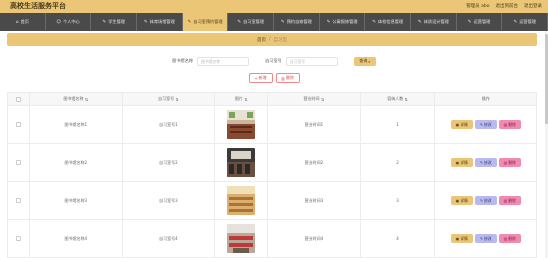  I want to click on col-header-hours: 营业时间 ⇅, so click(314, 99).